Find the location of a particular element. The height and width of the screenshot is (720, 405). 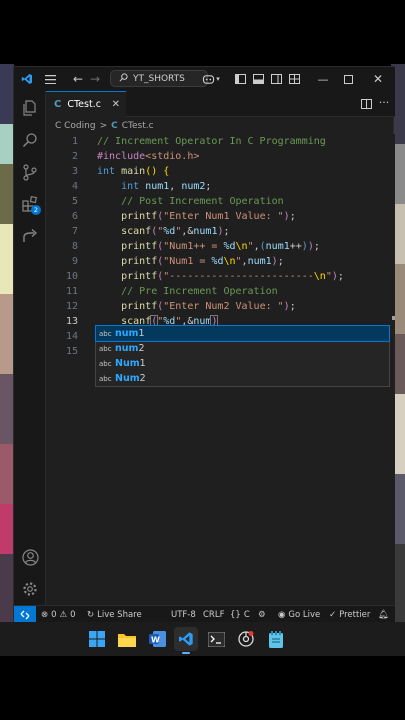

line-number: 3 is located at coordinates (74, 171).